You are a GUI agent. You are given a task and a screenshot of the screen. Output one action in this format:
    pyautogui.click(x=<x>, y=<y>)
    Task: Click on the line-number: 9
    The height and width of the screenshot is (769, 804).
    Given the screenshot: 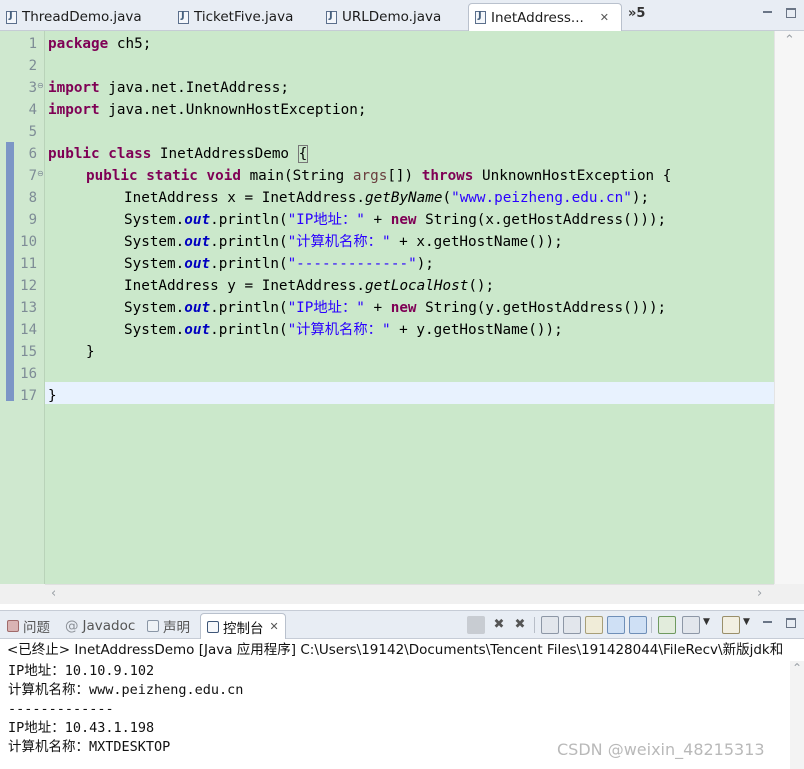 What is the action you would take?
    pyautogui.click(x=32, y=220)
    